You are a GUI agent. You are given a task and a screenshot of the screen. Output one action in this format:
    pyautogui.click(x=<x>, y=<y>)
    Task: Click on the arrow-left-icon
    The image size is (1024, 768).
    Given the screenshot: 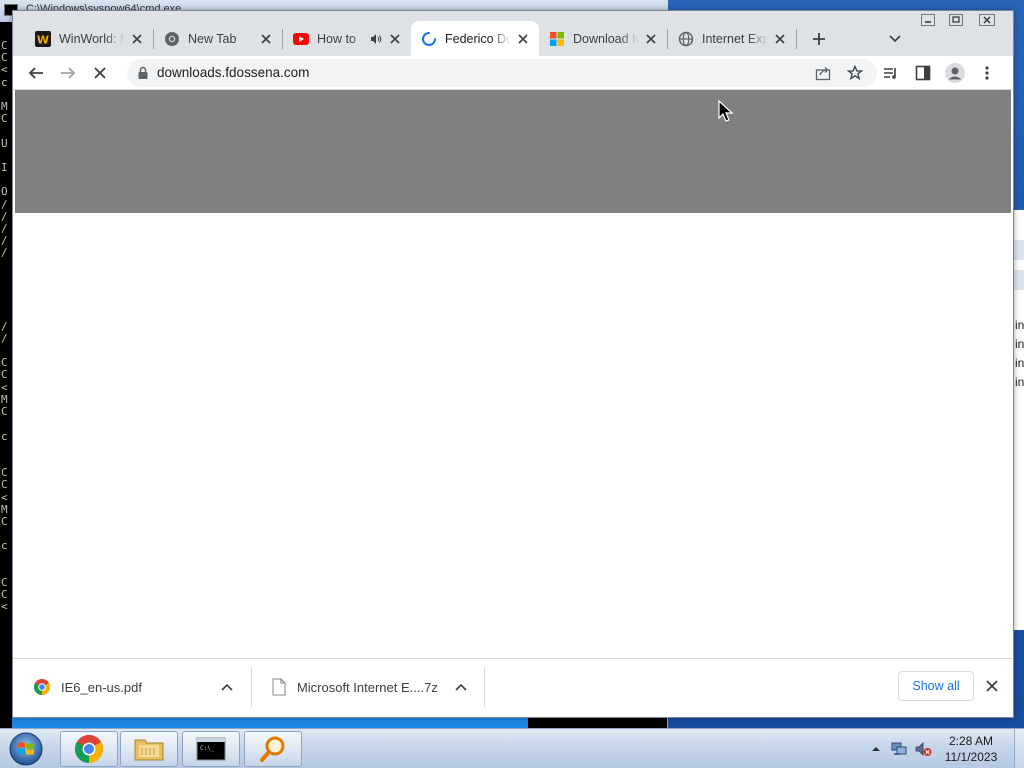 What is the action you would take?
    pyautogui.click(x=35, y=73)
    